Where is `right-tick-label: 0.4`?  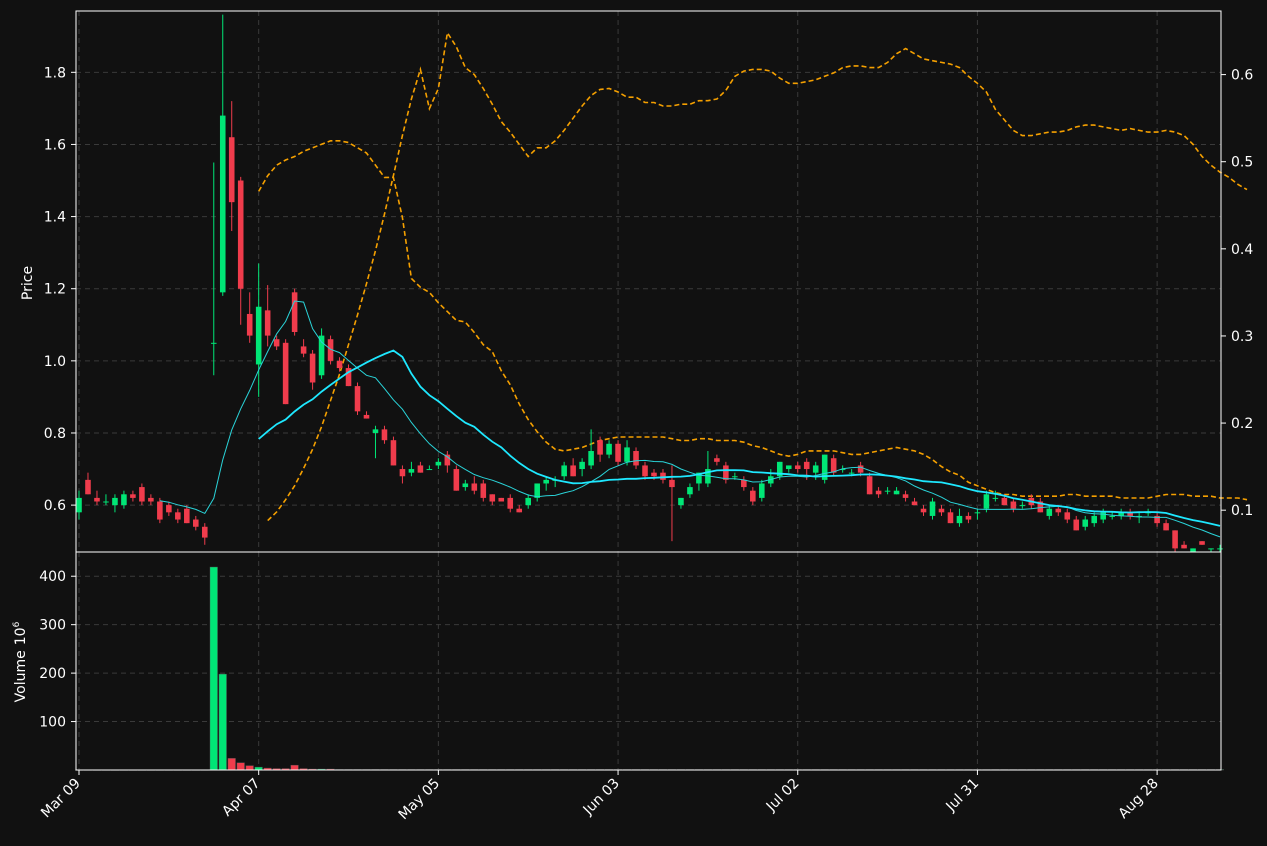 right-tick-label: 0.4 is located at coordinates (1242, 250).